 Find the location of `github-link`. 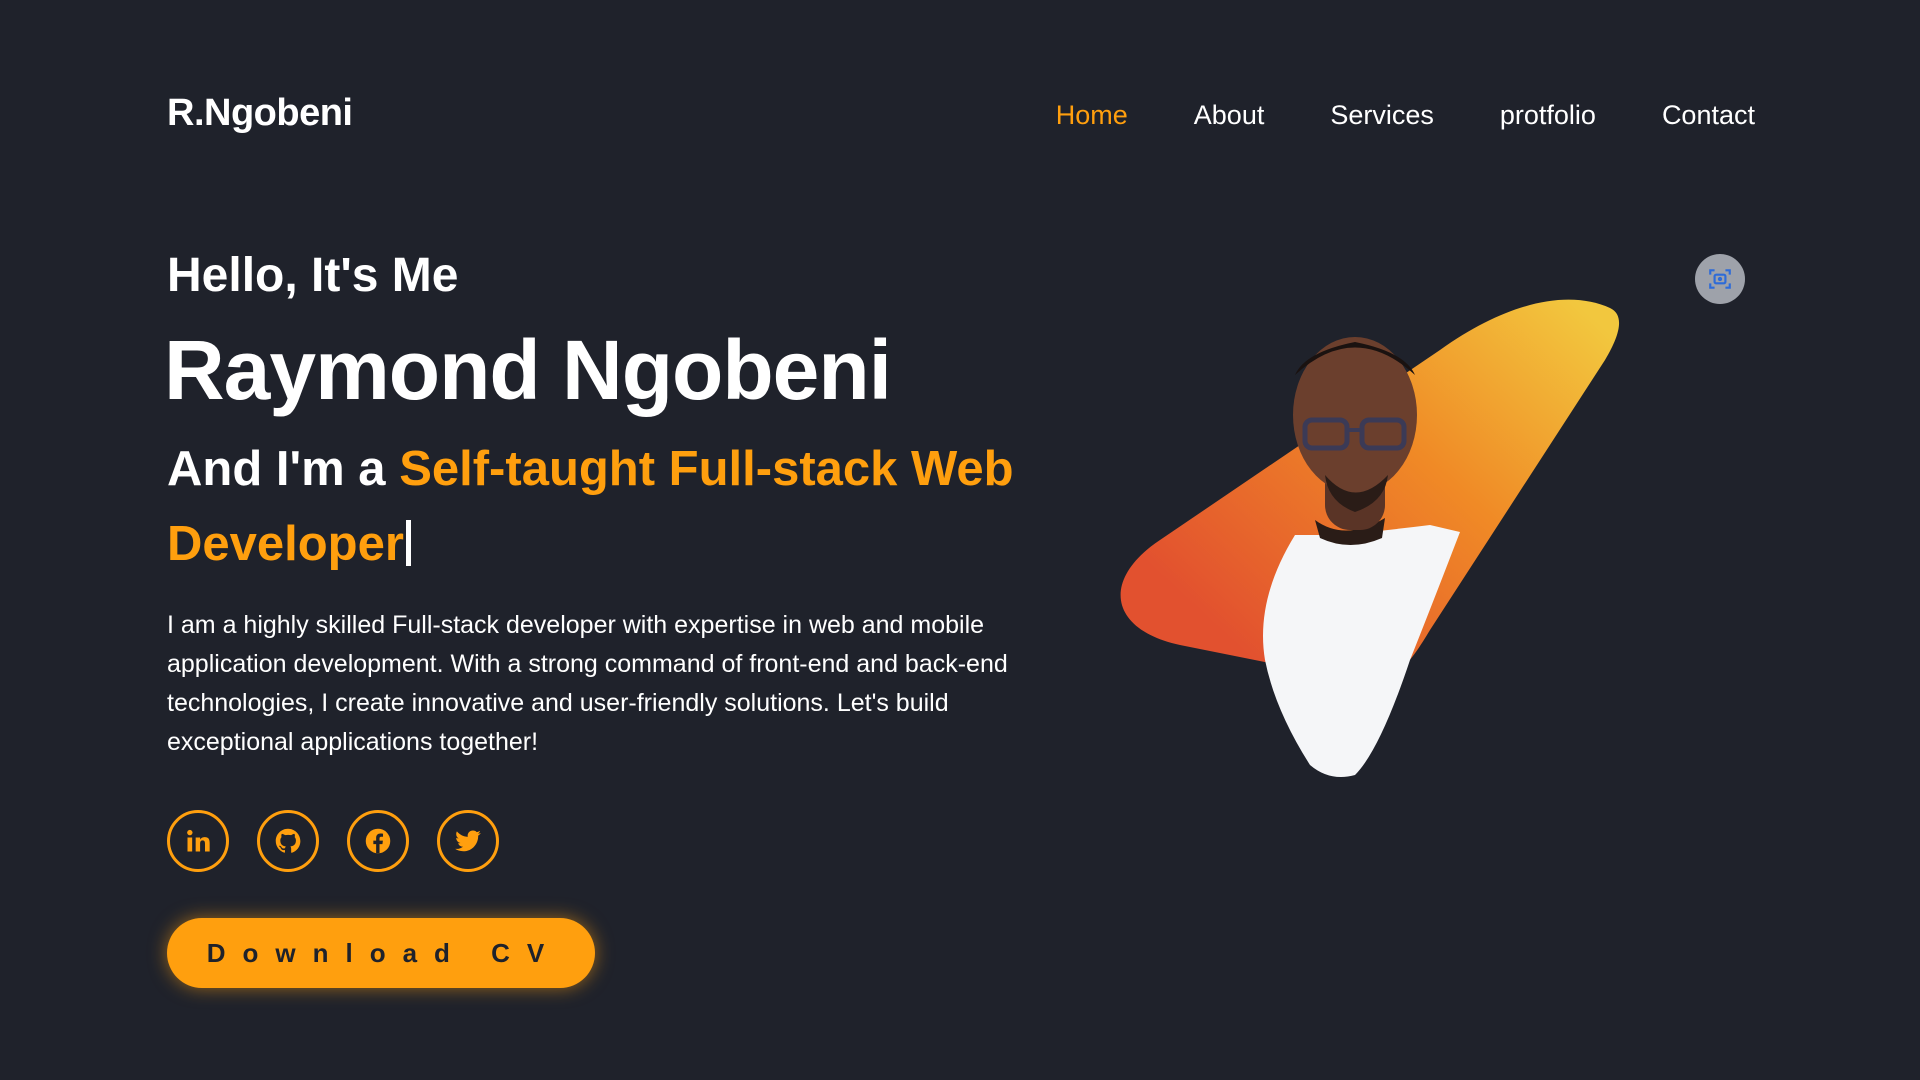

github-link is located at coordinates (288, 841).